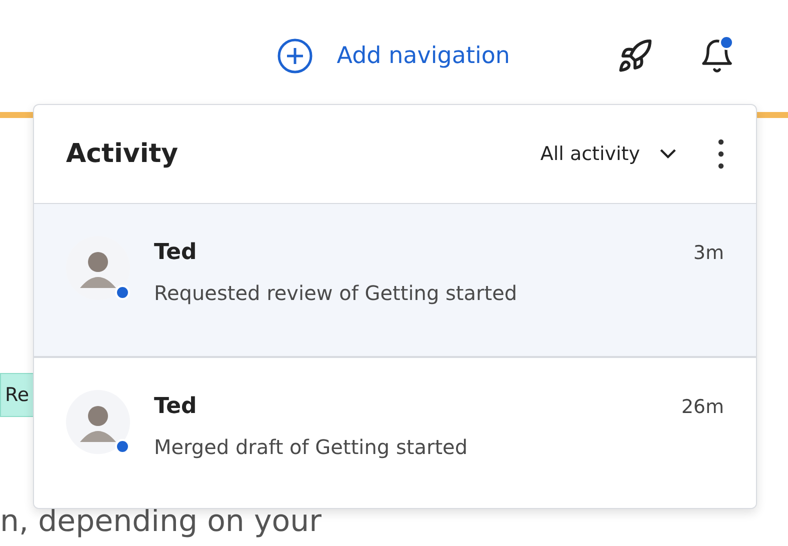  What do you see at coordinates (717, 56) in the screenshot?
I see `bell-icon` at bounding box center [717, 56].